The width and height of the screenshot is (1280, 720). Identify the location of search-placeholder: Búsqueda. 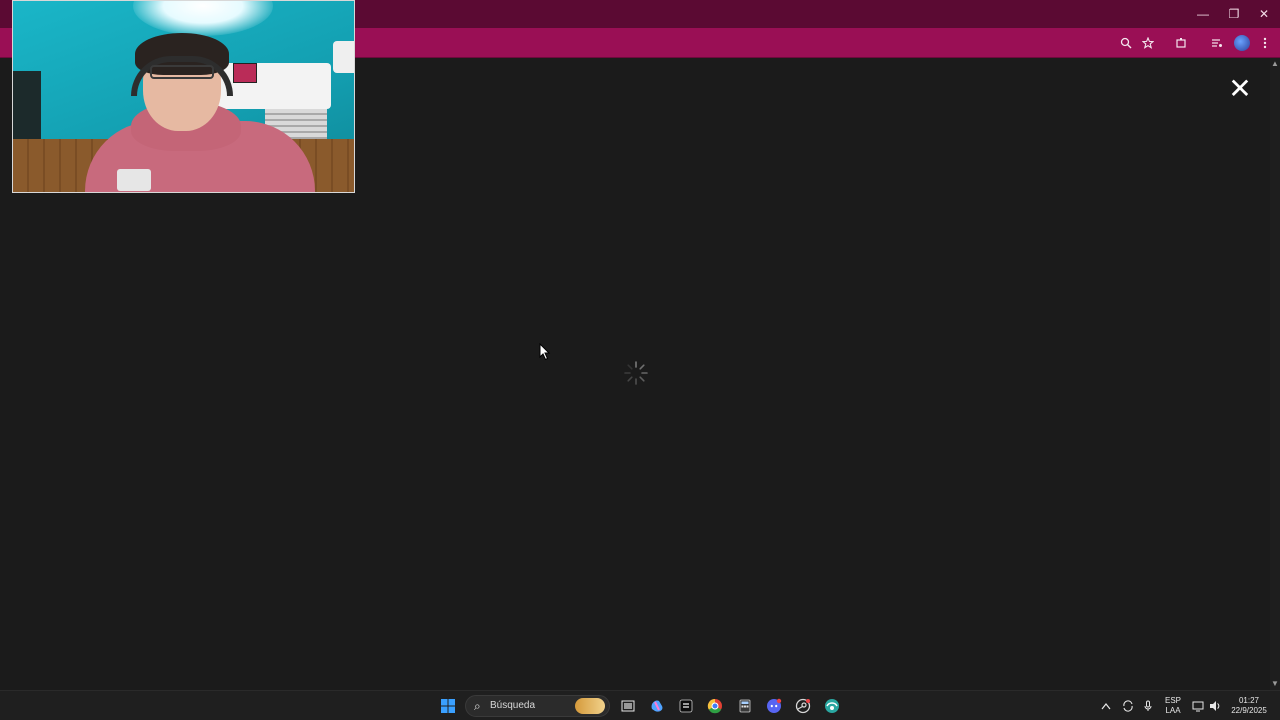
(513, 705).